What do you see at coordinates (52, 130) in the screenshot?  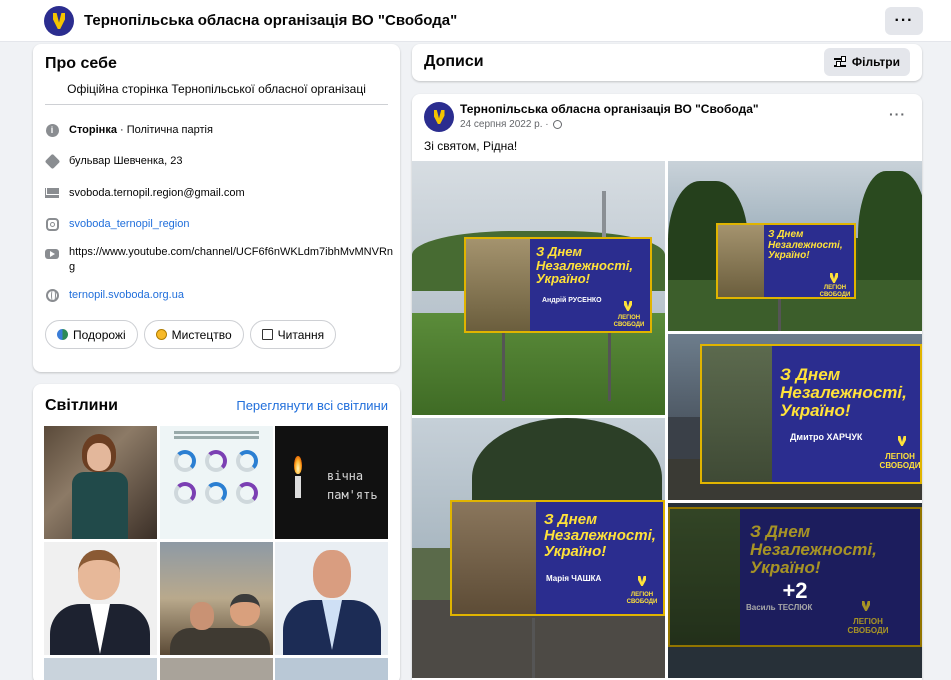 I see `info-icon: i` at bounding box center [52, 130].